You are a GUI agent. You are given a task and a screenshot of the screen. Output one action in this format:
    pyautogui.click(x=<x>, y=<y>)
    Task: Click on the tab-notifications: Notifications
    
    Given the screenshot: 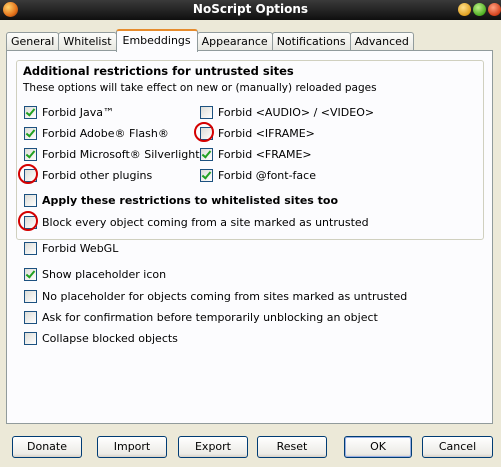 What is the action you would take?
    pyautogui.click(x=311, y=41)
    